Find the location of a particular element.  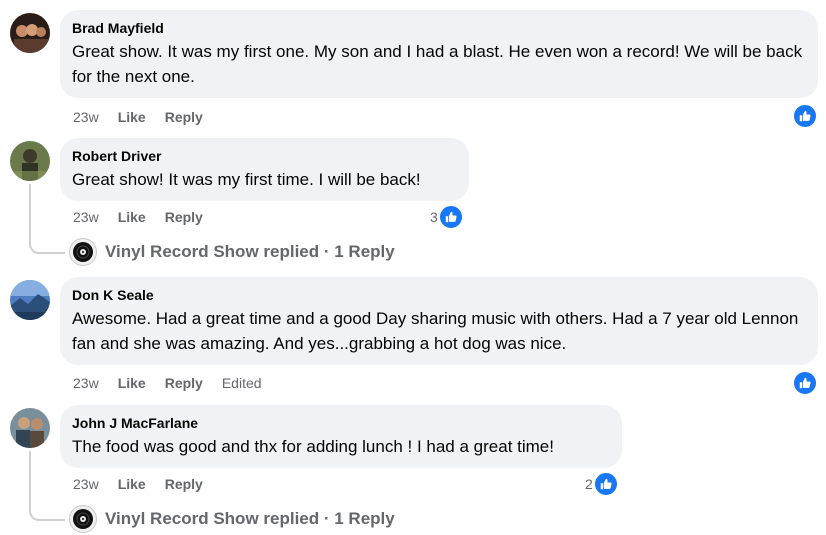

reaction-count: 3 is located at coordinates (434, 217).